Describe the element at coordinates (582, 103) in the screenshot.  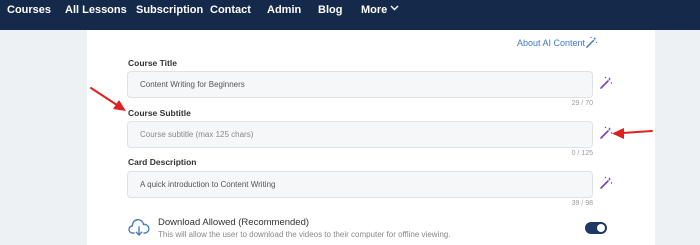
I see `course-title-counter: 29 / 70` at that location.